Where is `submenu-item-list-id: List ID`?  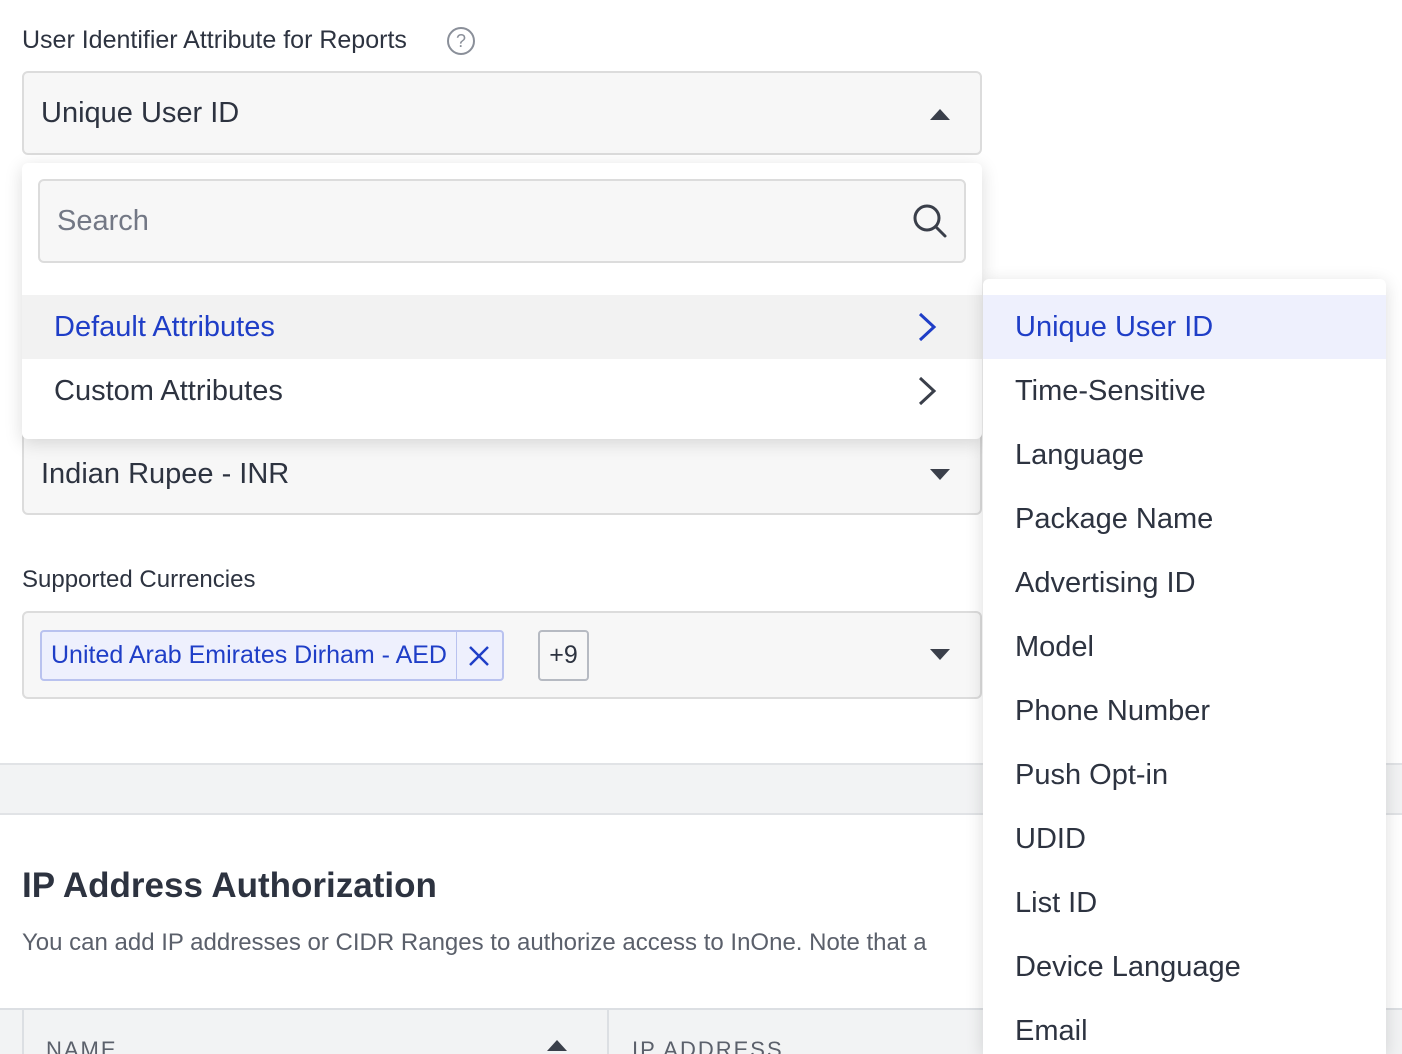 submenu-item-list-id: List ID is located at coordinates (1184, 903).